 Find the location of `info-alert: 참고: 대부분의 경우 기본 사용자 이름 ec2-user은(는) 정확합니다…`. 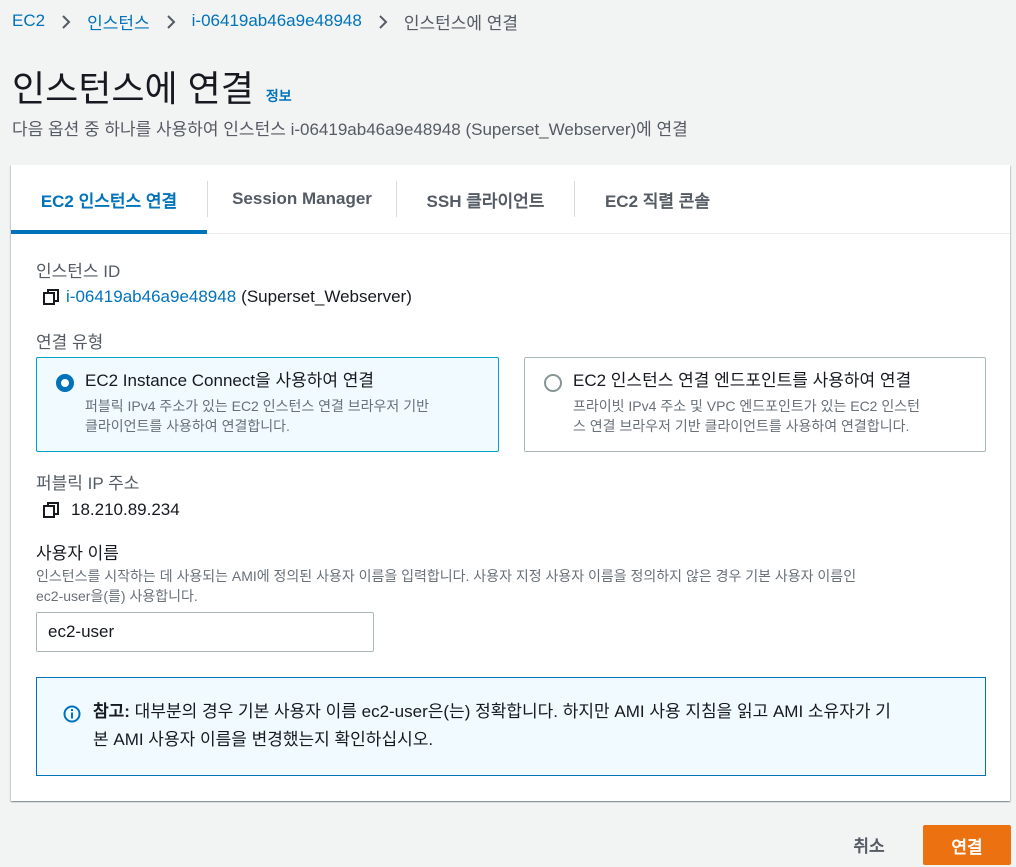

info-alert: 참고: 대부분의 경우 기본 사용자 이름 ec2-user은(는) 정확합니다… is located at coordinates (511, 726).